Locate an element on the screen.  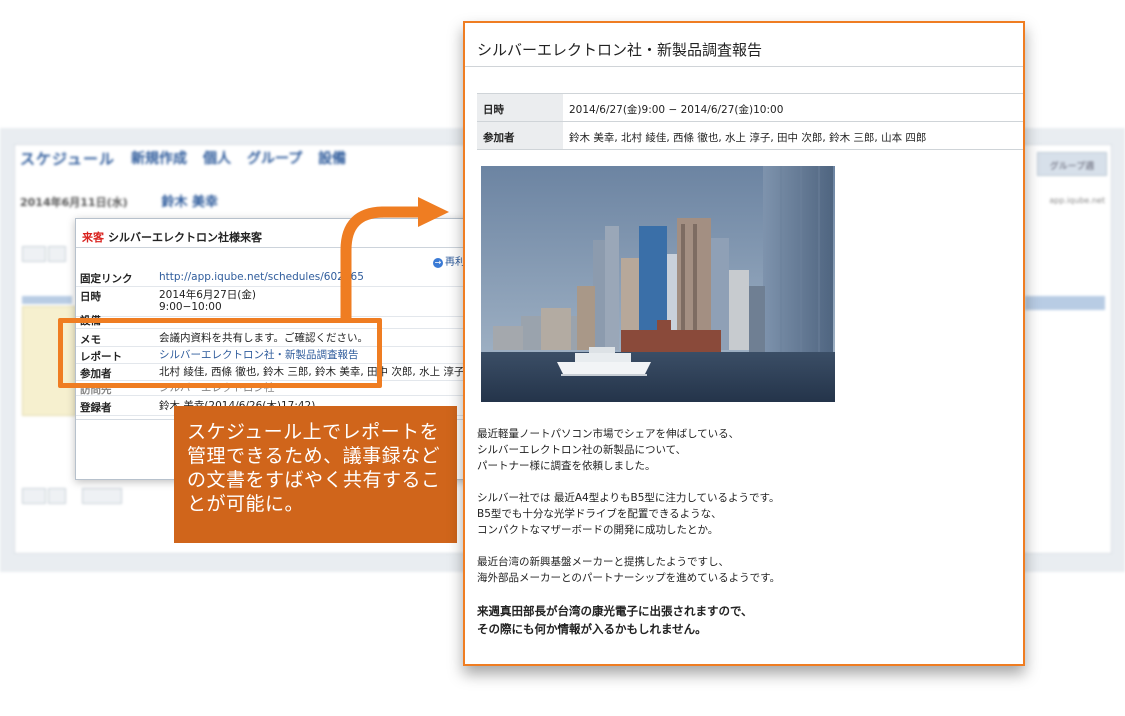
time-value: 9:00−10:00 is located at coordinates (190, 307).